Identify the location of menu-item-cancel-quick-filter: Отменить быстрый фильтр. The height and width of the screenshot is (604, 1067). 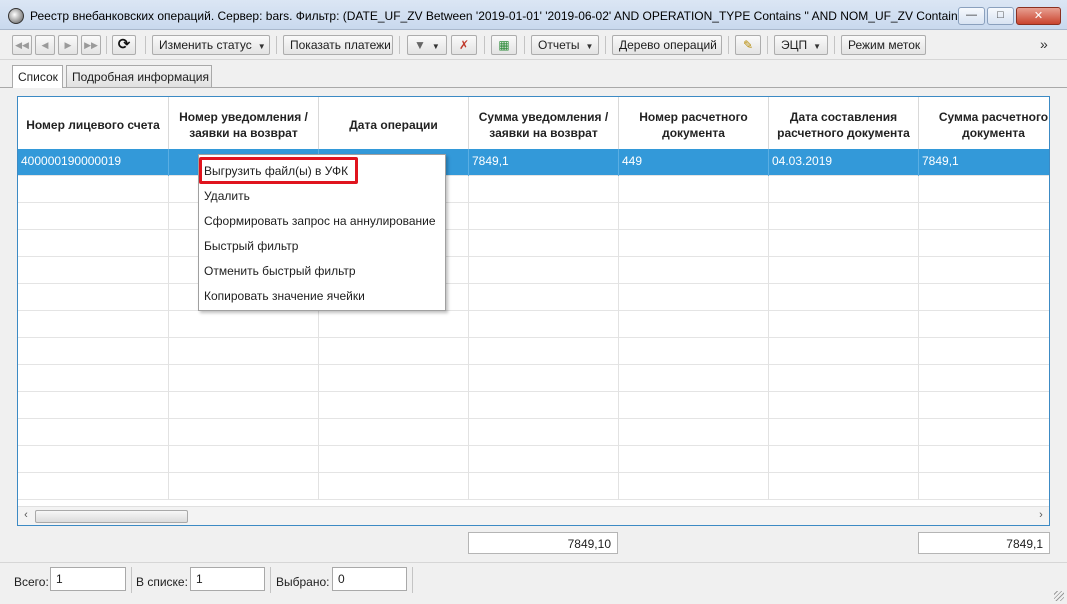
(280, 271).